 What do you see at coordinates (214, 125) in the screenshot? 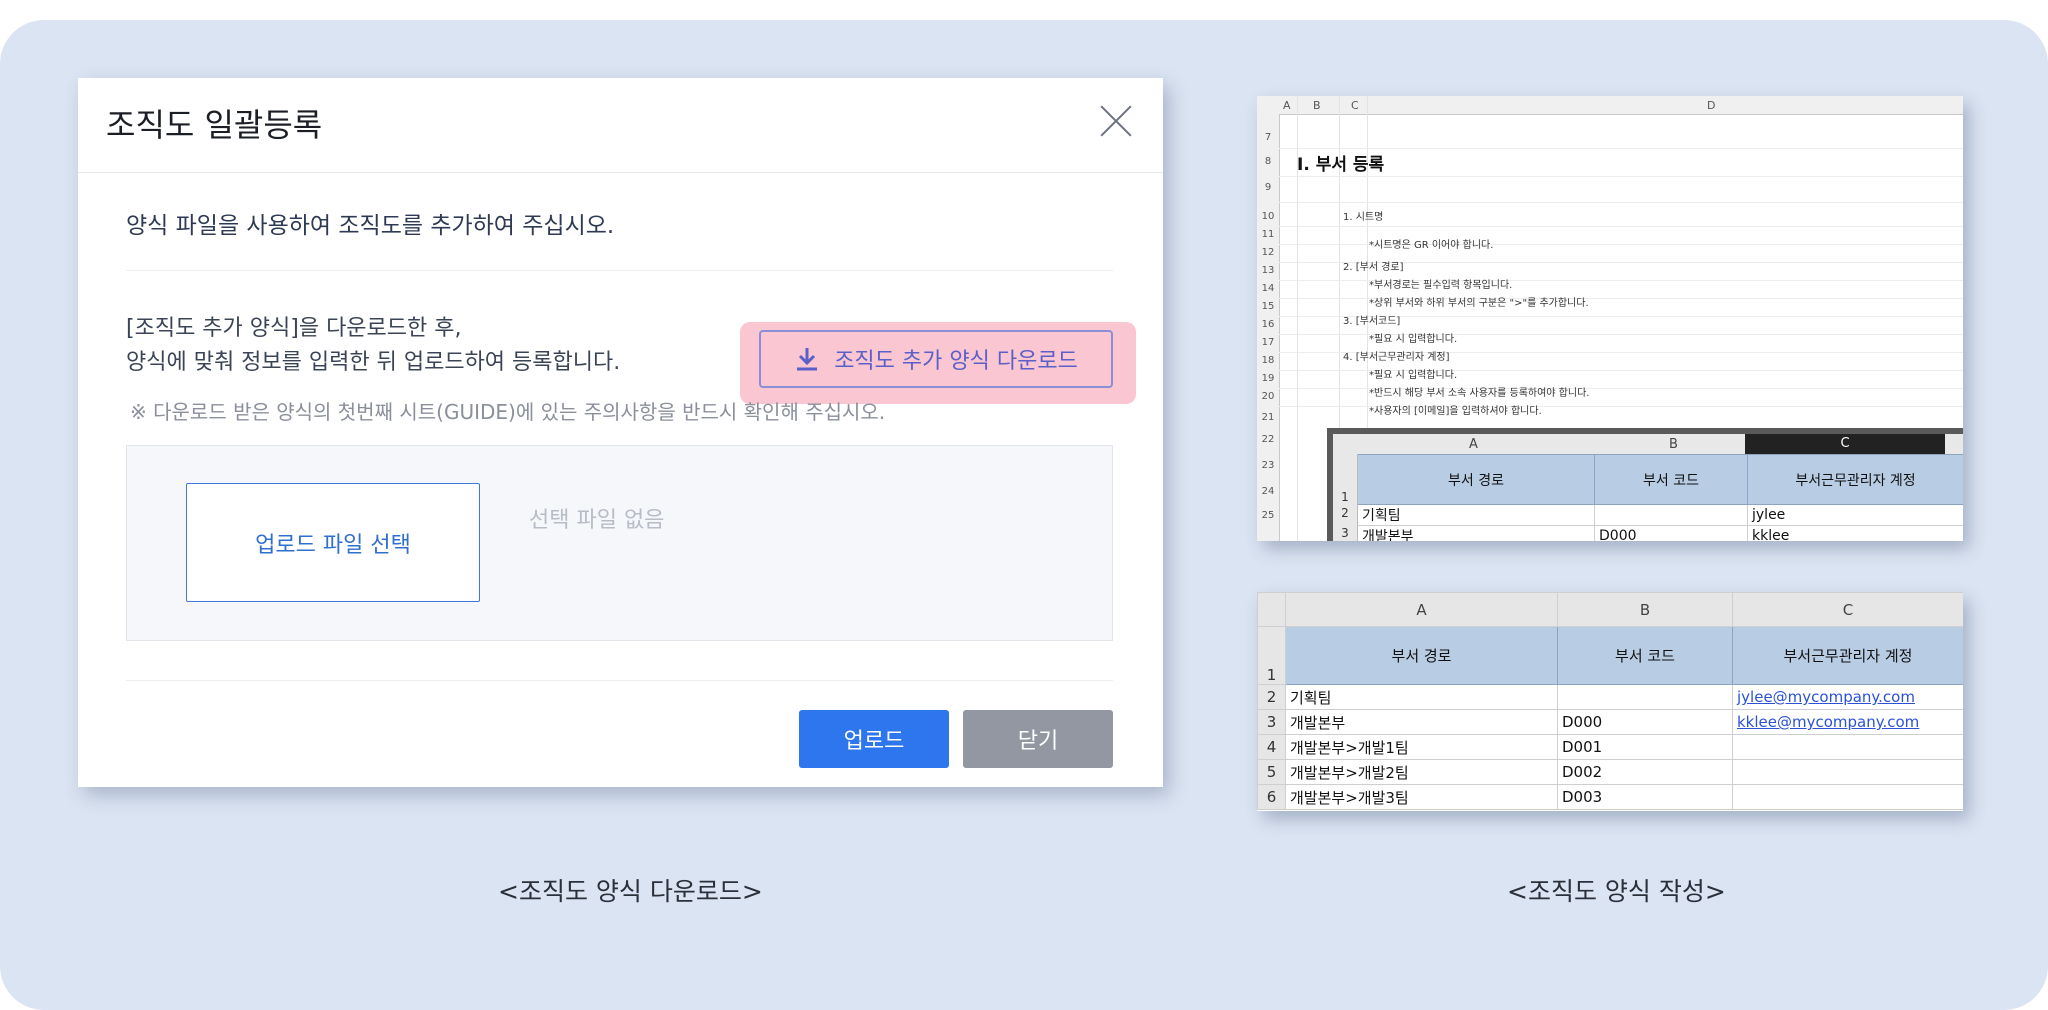
I see `dialog-title: 조직도 일괄등록` at bounding box center [214, 125].